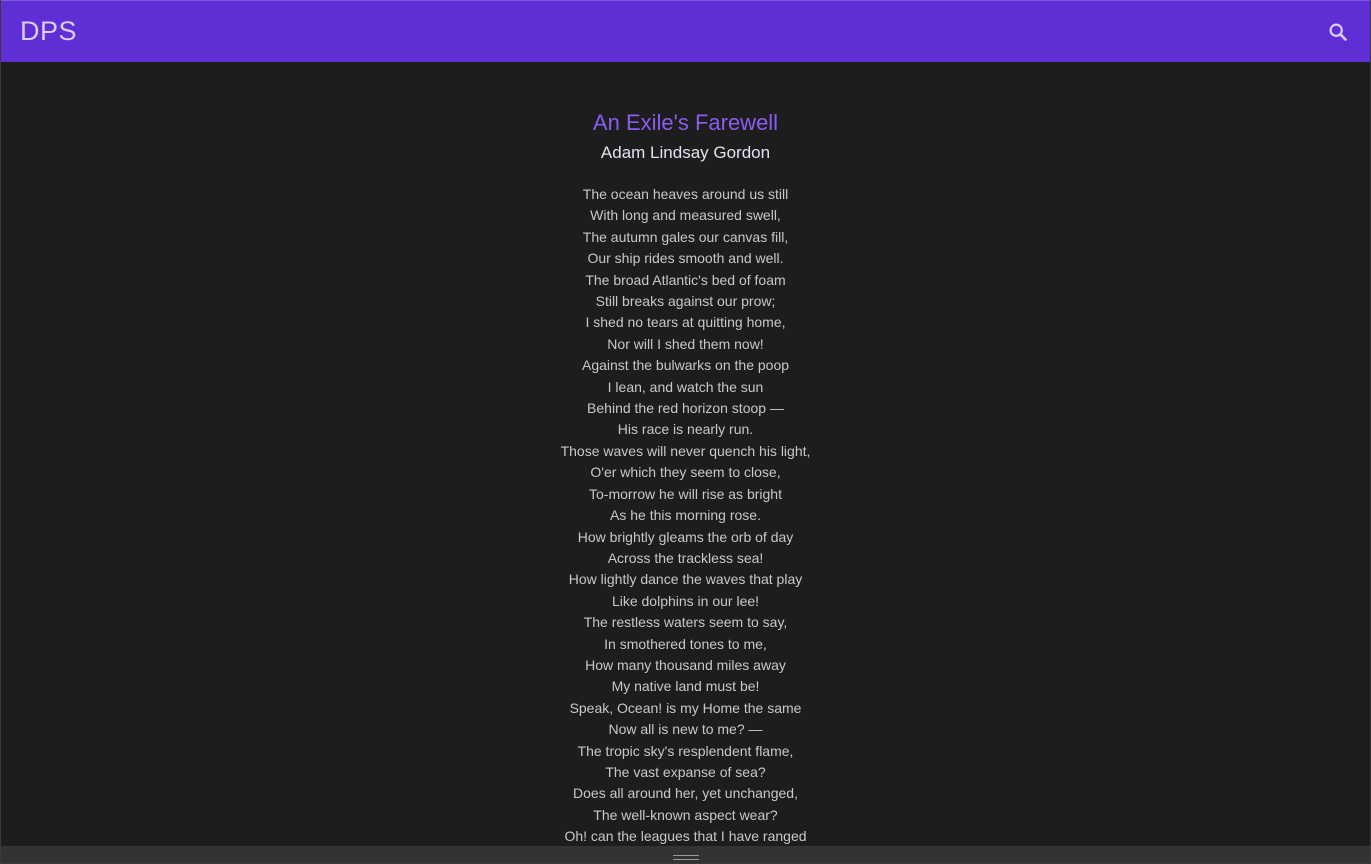  What do you see at coordinates (685, 122) in the screenshot?
I see `poem-title: An Exile's Farewell` at bounding box center [685, 122].